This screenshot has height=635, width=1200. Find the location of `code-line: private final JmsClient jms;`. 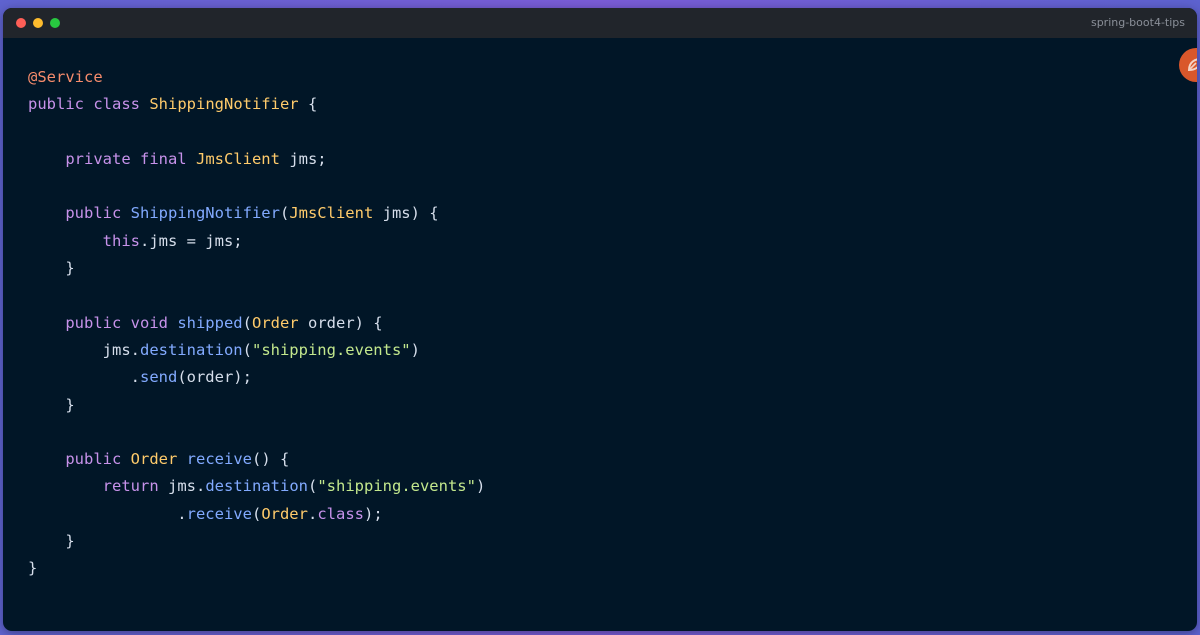

code-line: private final JmsClient jms; is located at coordinates (256, 159).